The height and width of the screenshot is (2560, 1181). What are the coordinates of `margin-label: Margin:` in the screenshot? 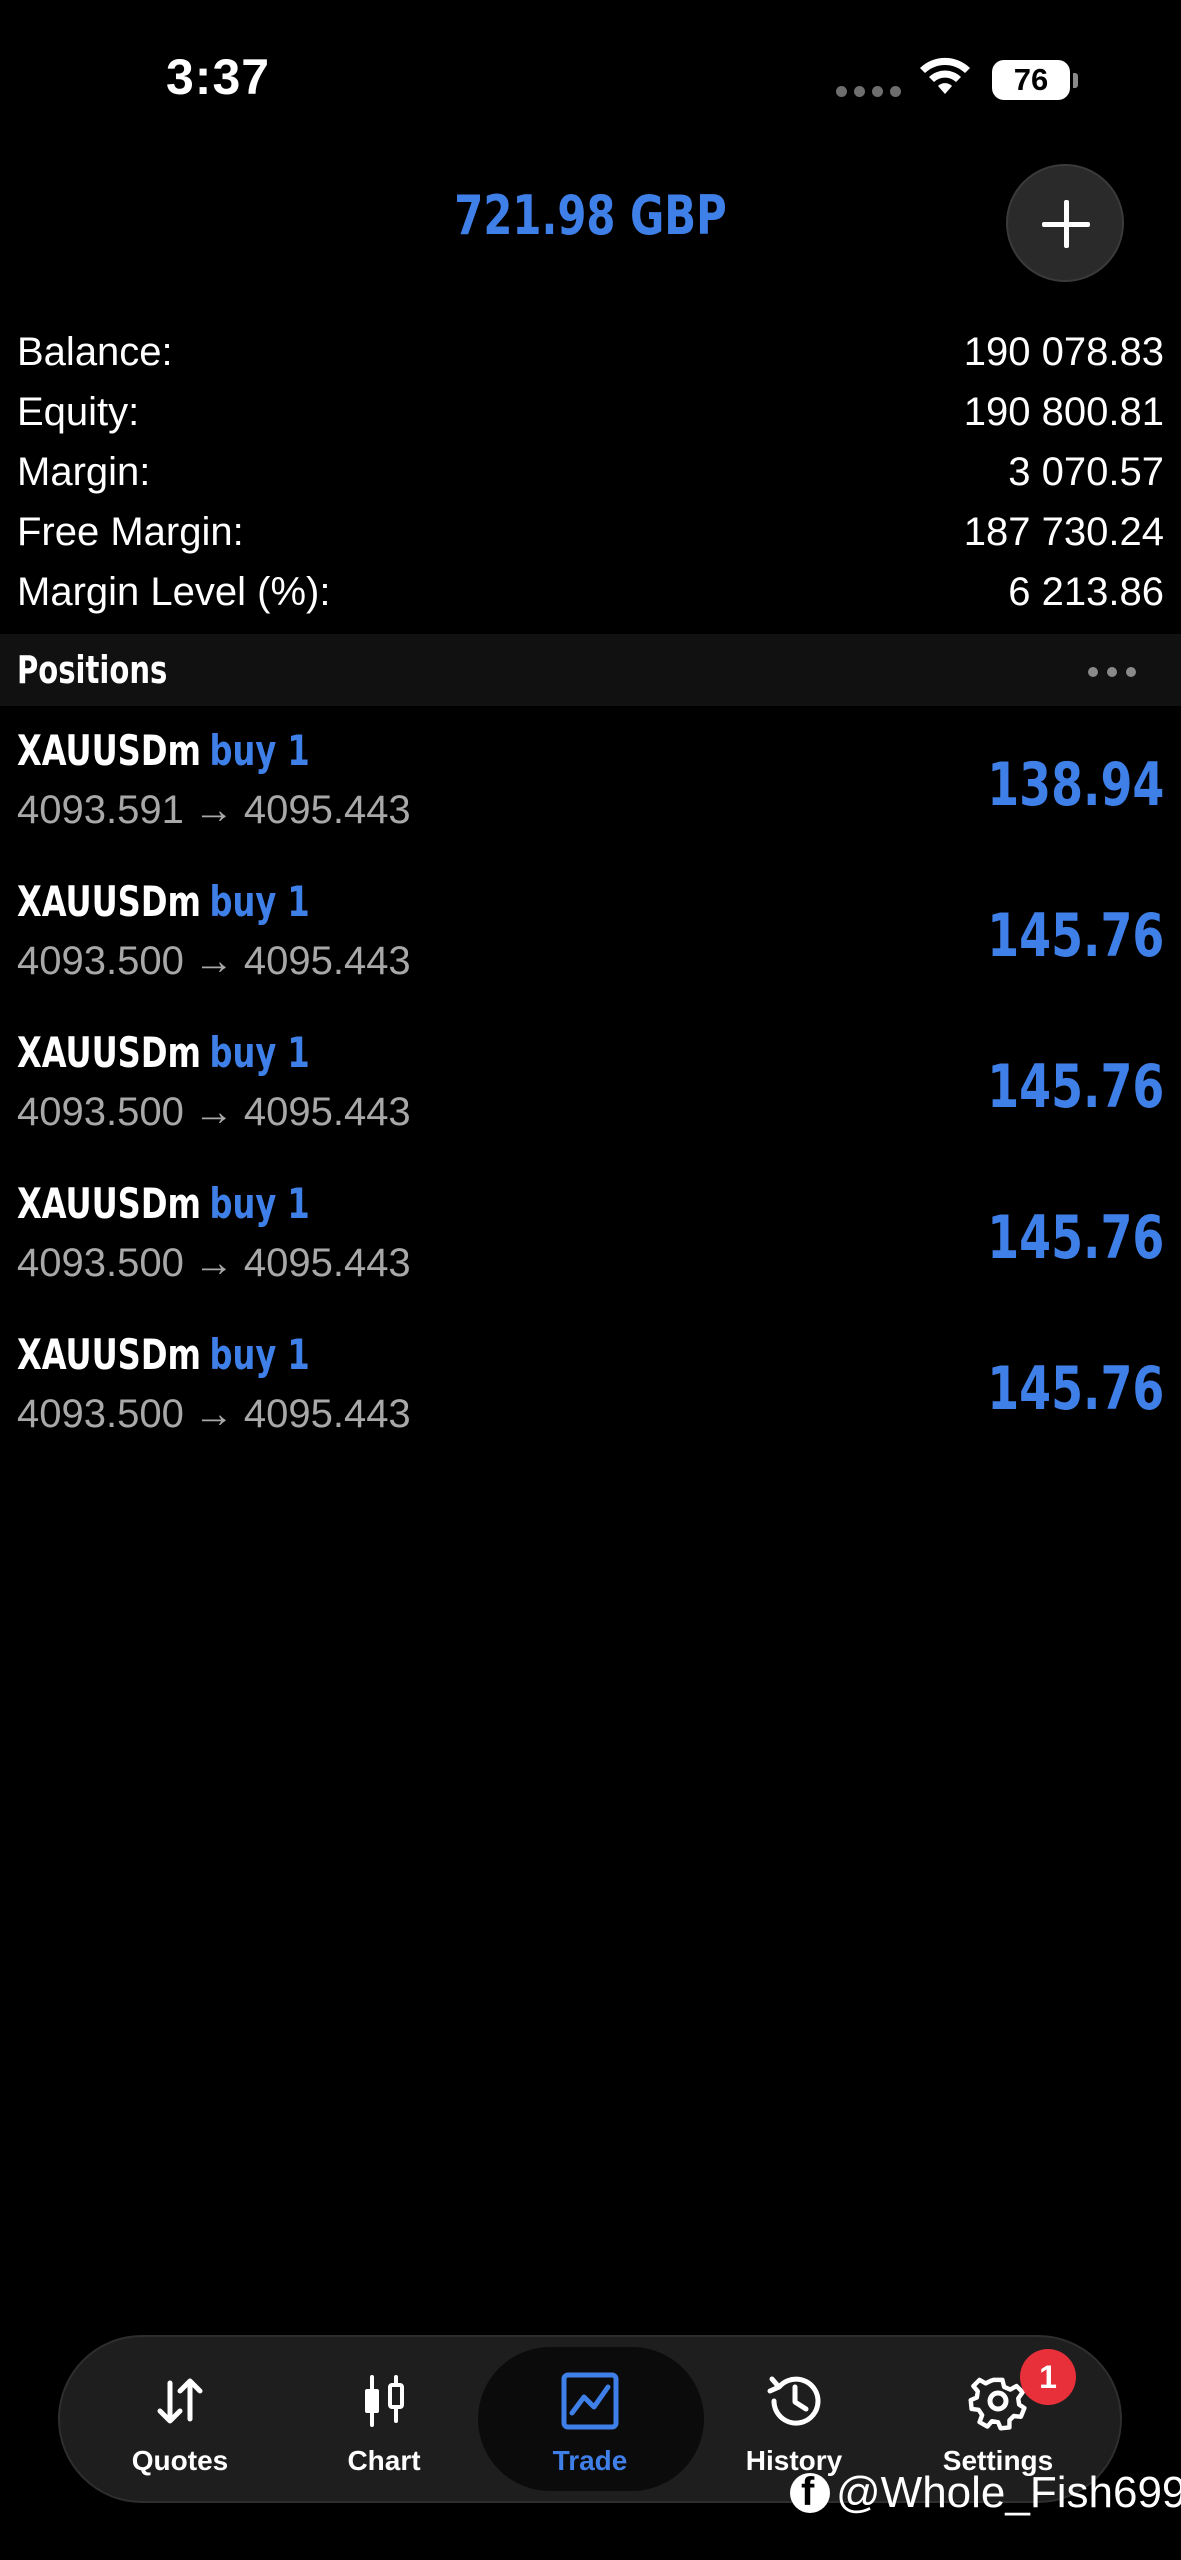 It's located at (84, 471).